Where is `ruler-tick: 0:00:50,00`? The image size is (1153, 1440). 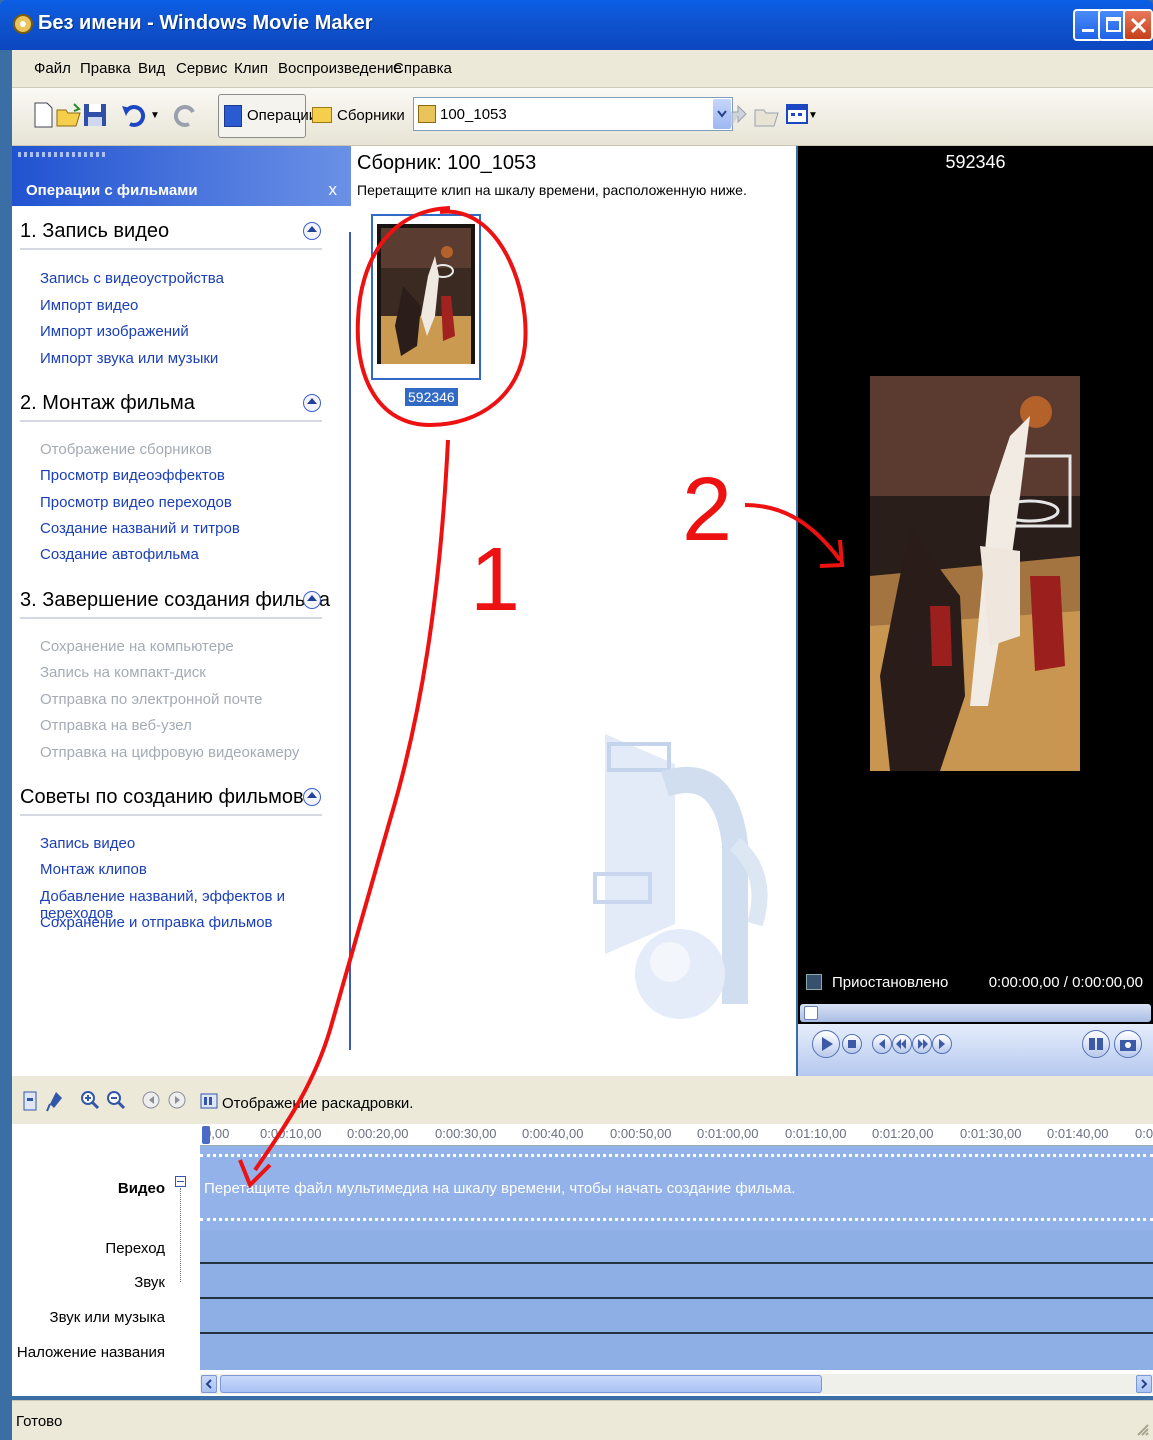 ruler-tick: 0:00:50,00 is located at coordinates (641, 1133).